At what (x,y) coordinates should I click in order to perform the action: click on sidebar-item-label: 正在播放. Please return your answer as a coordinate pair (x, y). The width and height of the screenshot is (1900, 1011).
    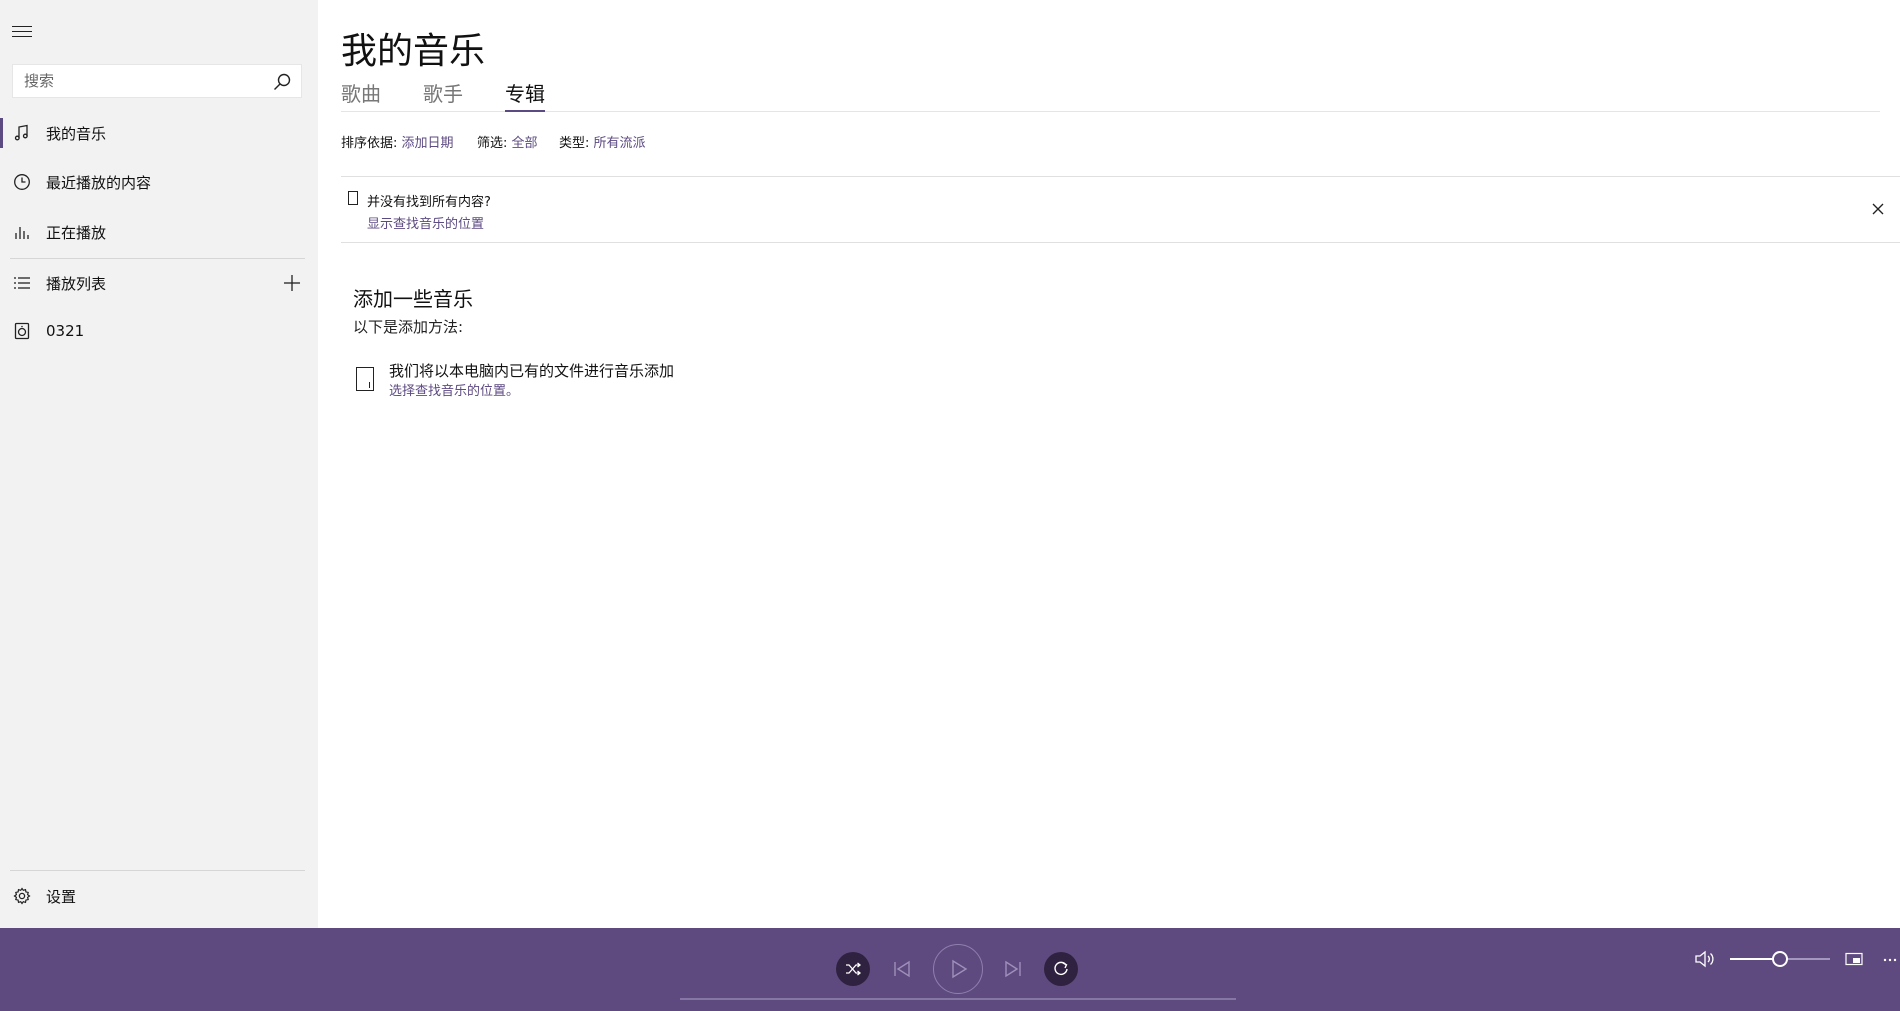
    Looking at the image, I should click on (76, 232).